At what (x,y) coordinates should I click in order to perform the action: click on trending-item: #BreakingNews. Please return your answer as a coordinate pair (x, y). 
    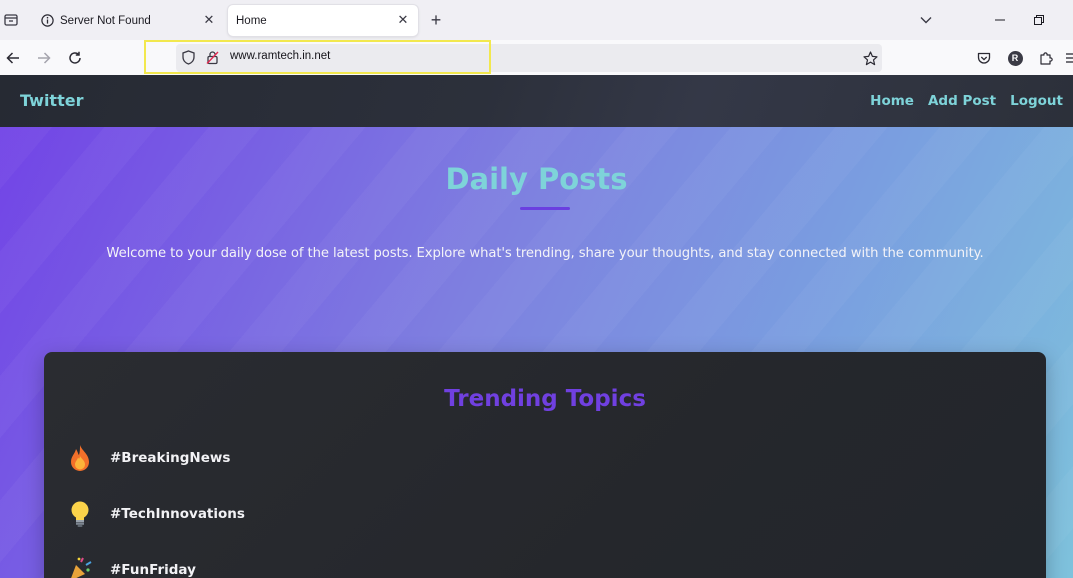
    Looking at the image, I should click on (148, 458).